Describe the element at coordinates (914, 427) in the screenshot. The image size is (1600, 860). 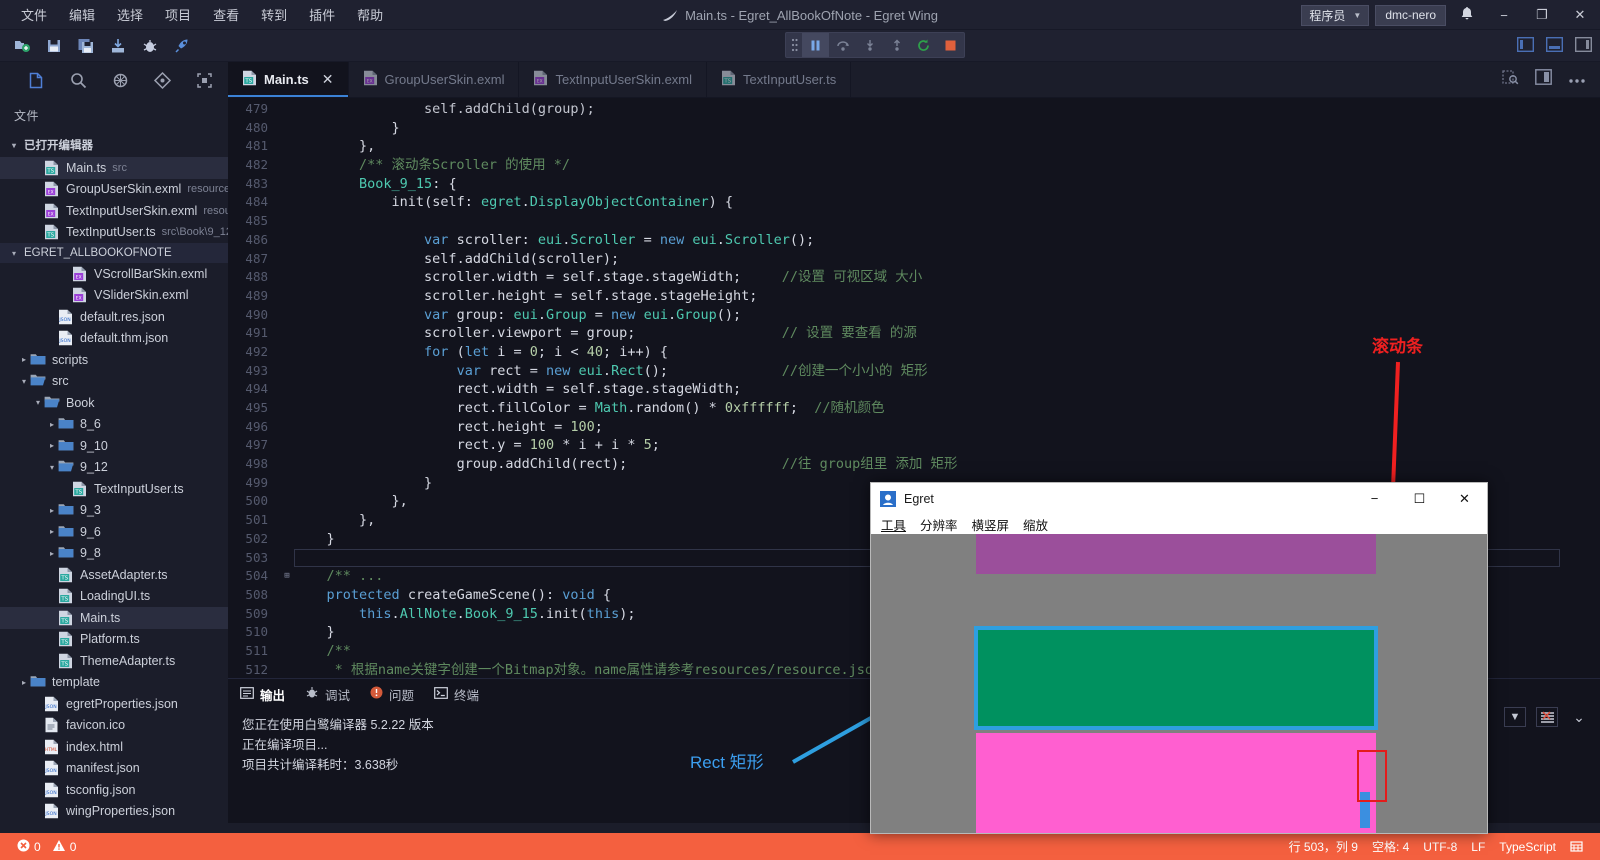
I see `code-line-496: 496 rect.height = 100;` at that location.